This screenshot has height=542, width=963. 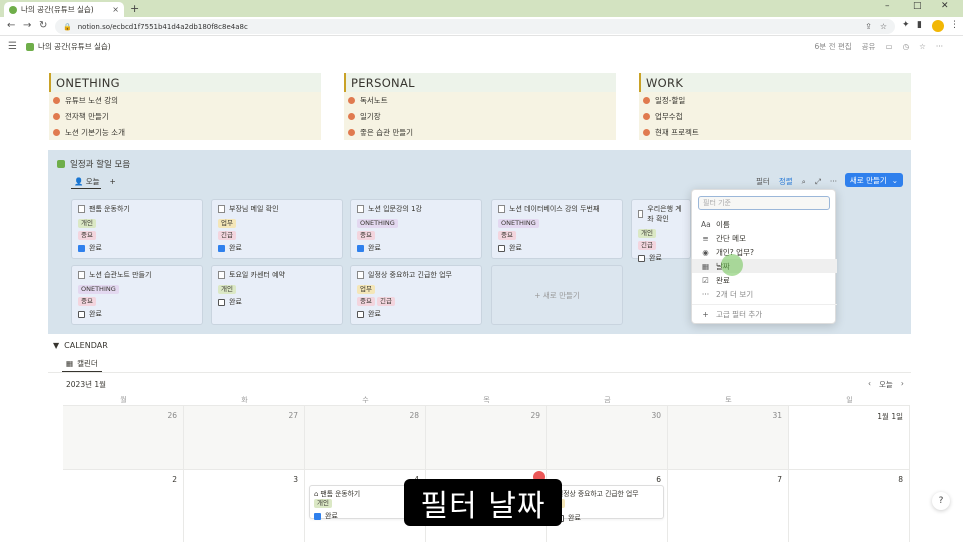 I want to click on filter-button: 필터, so click(x=763, y=181).